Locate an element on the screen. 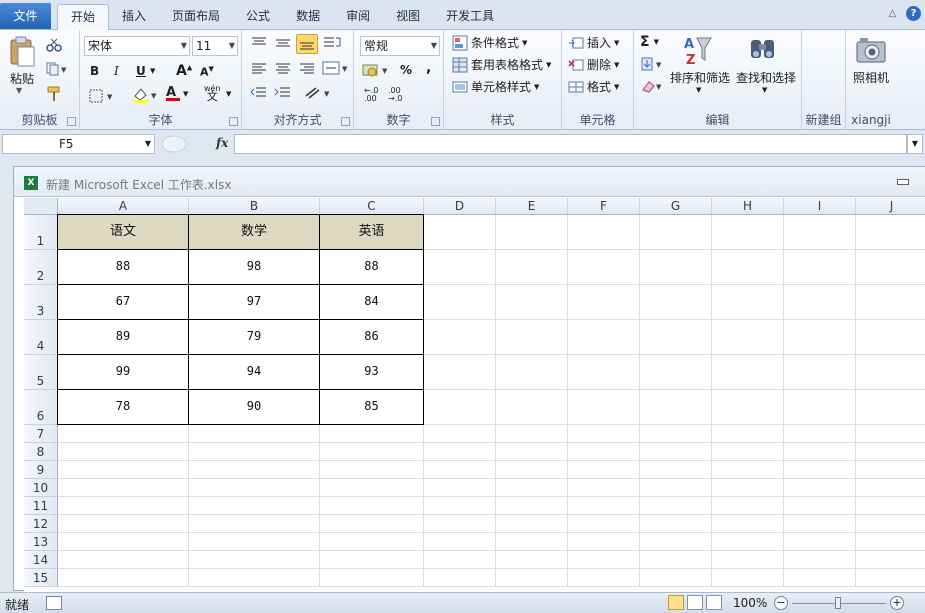 The width and height of the screenshot is (925, 613). conditional-format-button: 条件格式 ▼ is located at coordinates (489, 42).